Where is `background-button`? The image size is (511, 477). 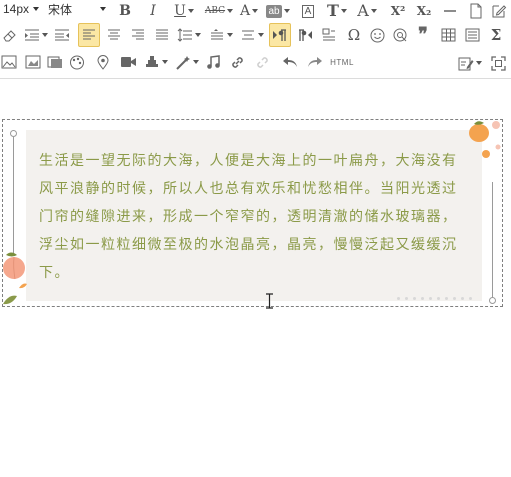 background-button is located at coordinates (77, 62).